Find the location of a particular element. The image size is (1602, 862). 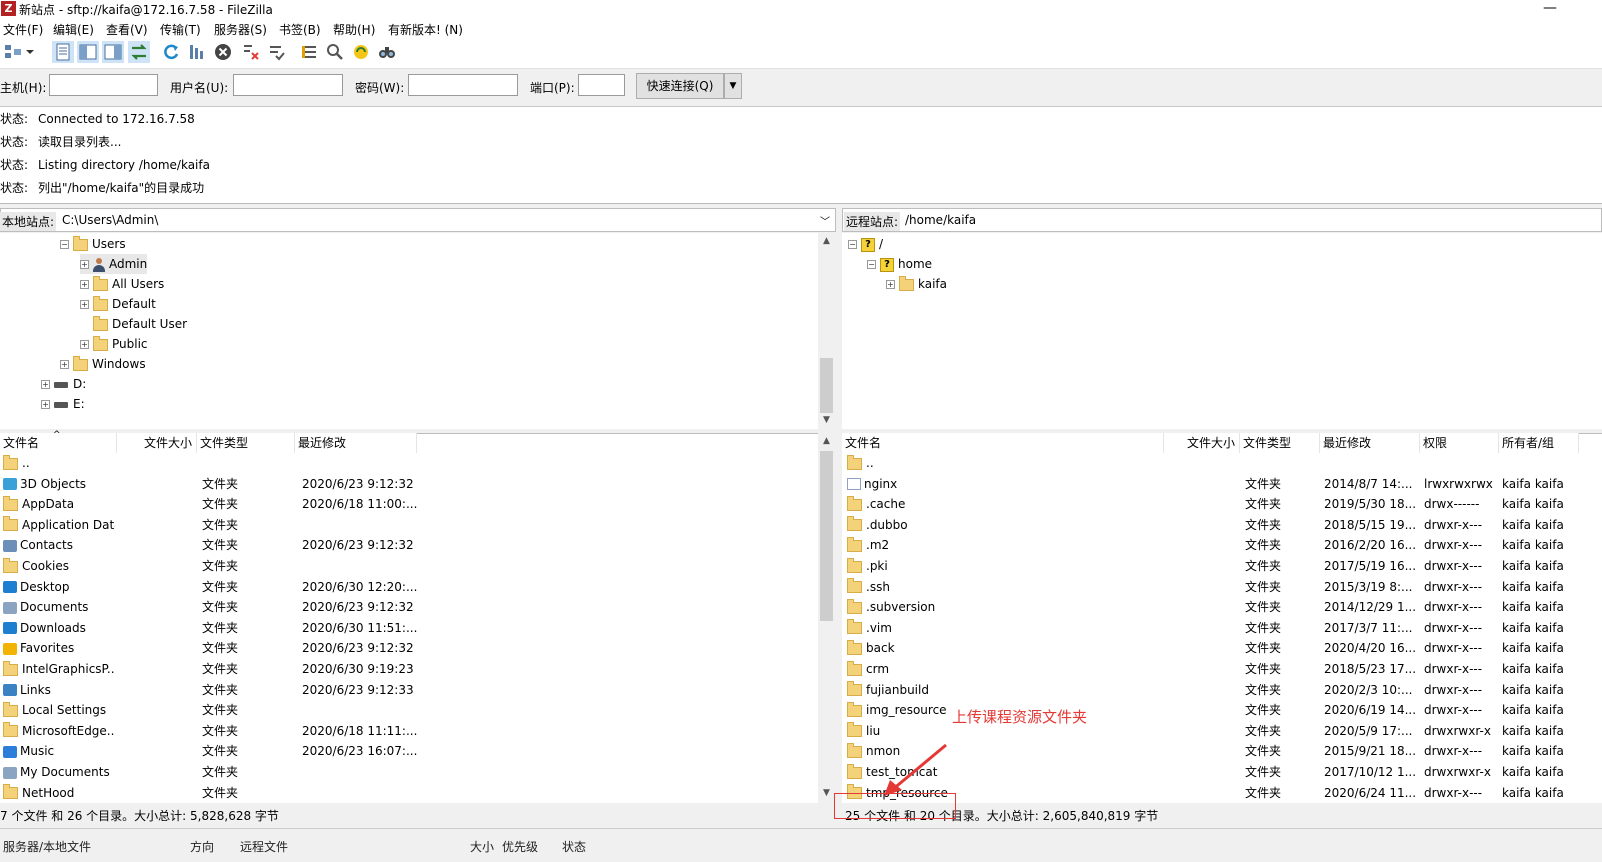

tree-item-all-users: + All Users is located at coordinates (122, 284).